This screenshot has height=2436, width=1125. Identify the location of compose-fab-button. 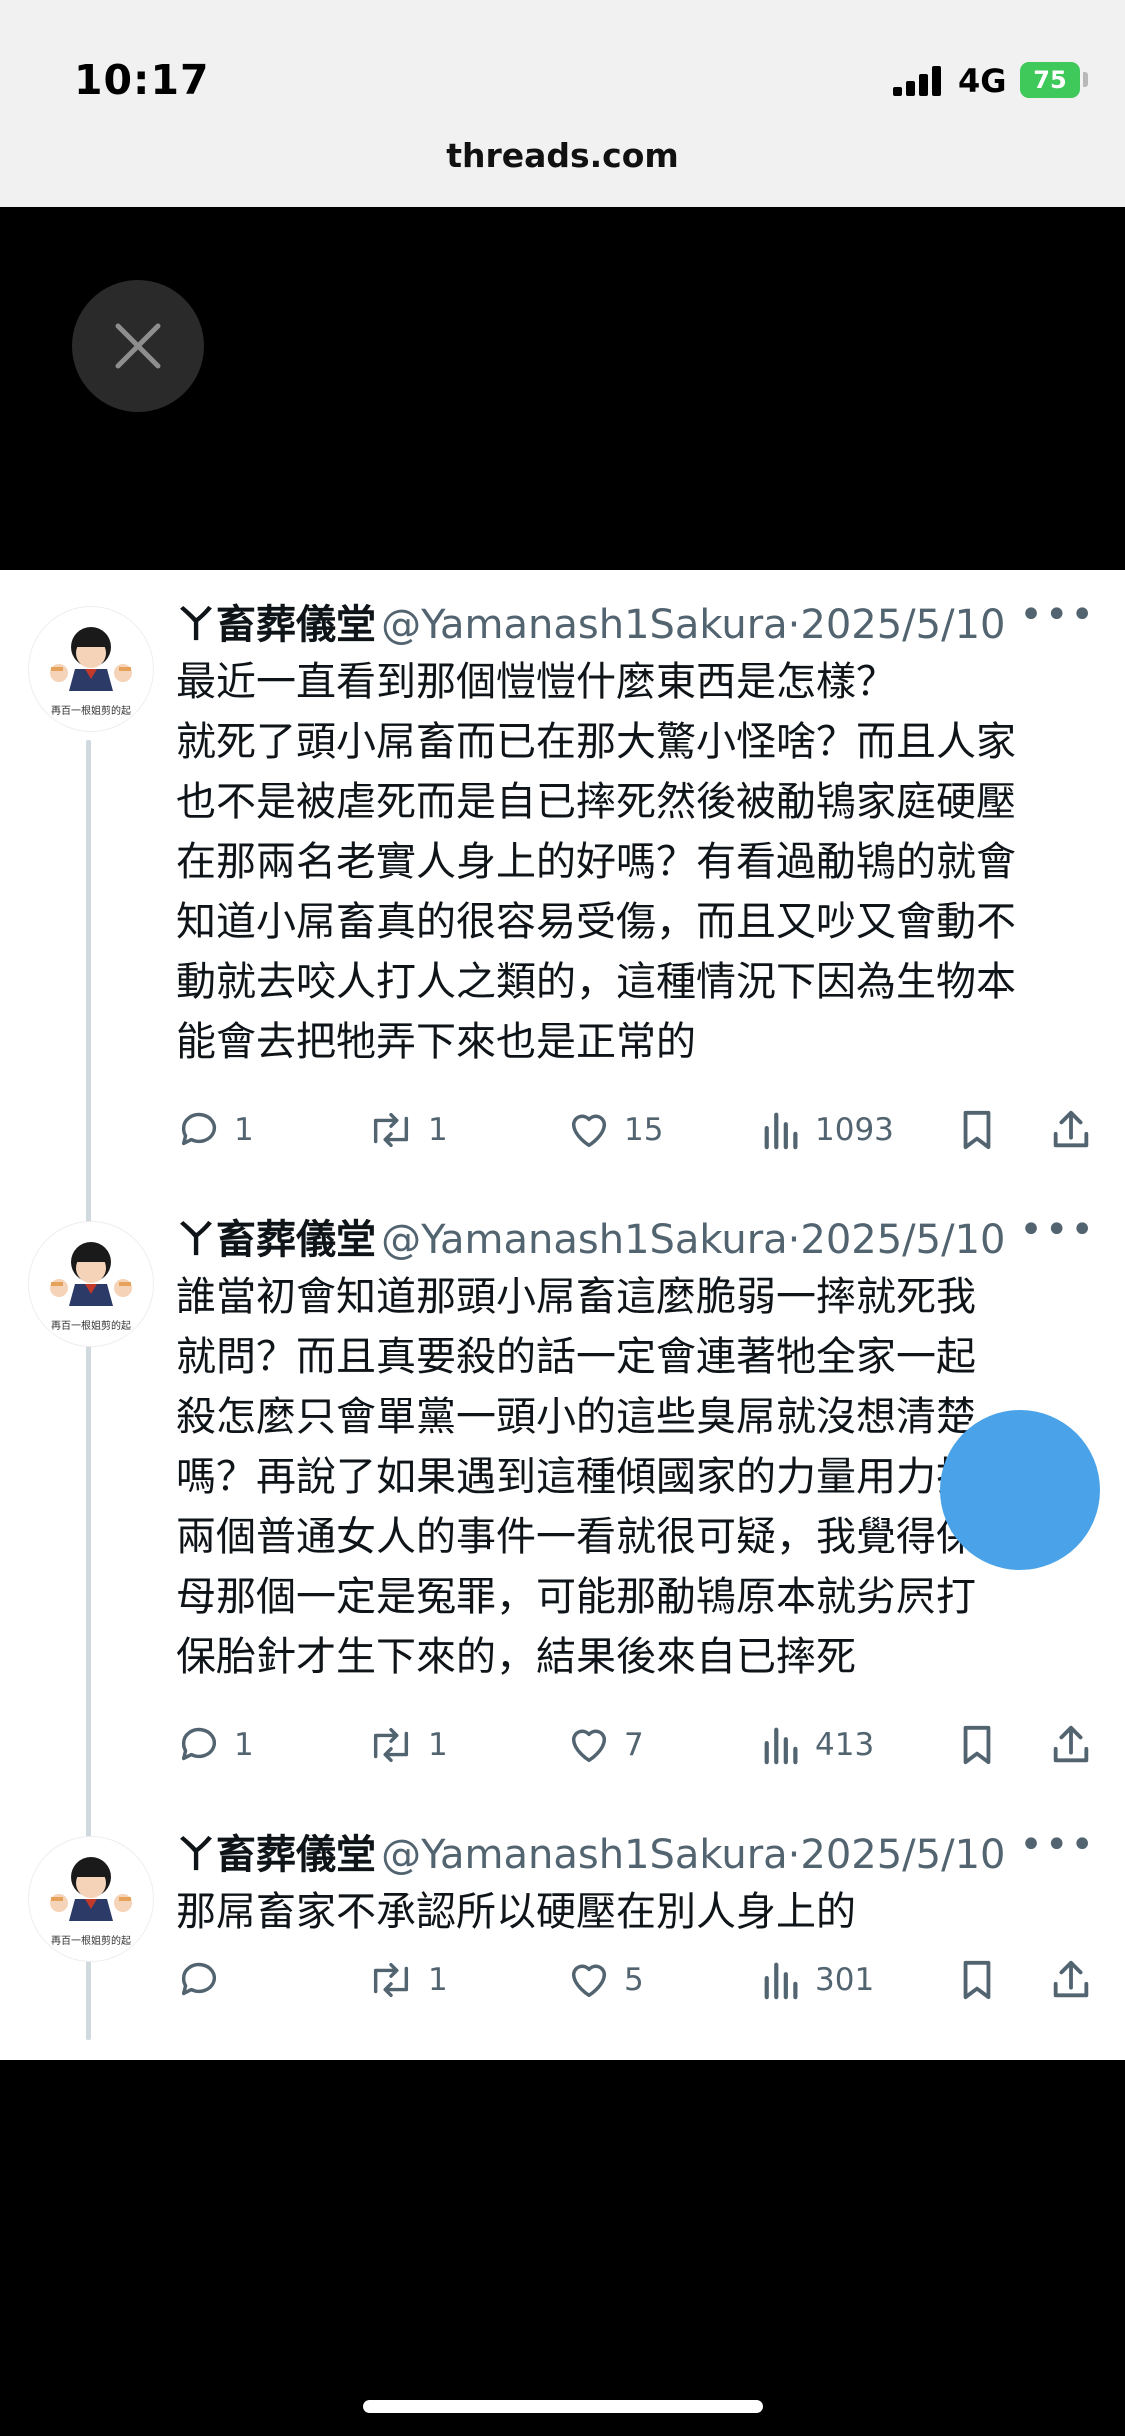
(1020, 1490).